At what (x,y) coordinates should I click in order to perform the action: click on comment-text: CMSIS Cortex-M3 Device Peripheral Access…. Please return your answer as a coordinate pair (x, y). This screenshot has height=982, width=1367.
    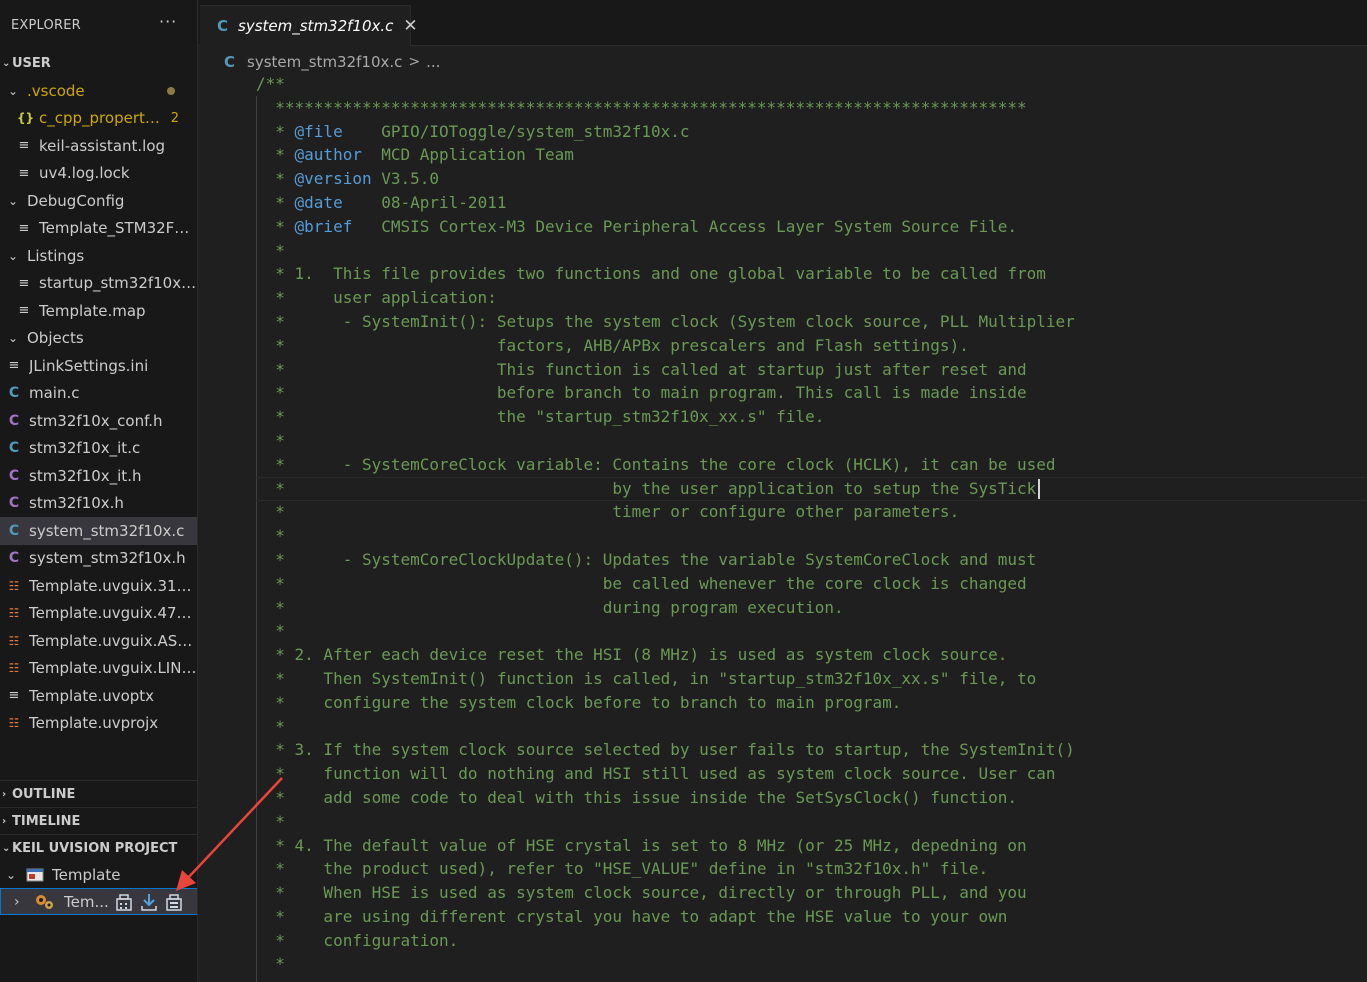
    Looking at the image, I should click on (684, 226).